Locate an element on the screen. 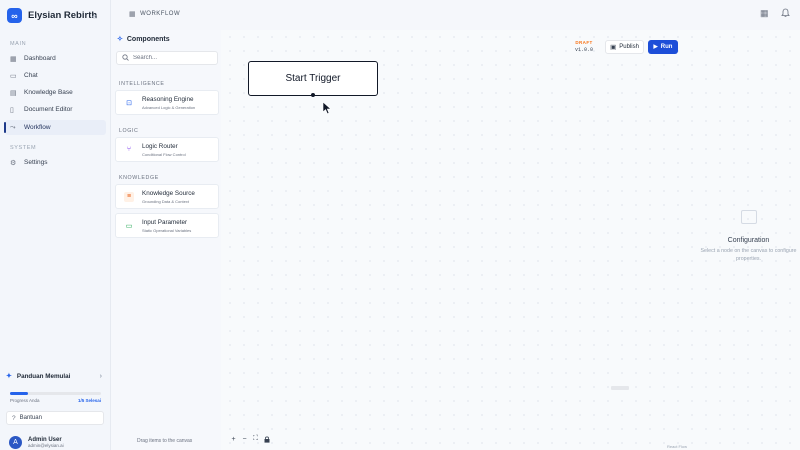 This screenshot has height=450, width=800. zoom-controls: + − ⛶ is located at coordinates (250, 439).